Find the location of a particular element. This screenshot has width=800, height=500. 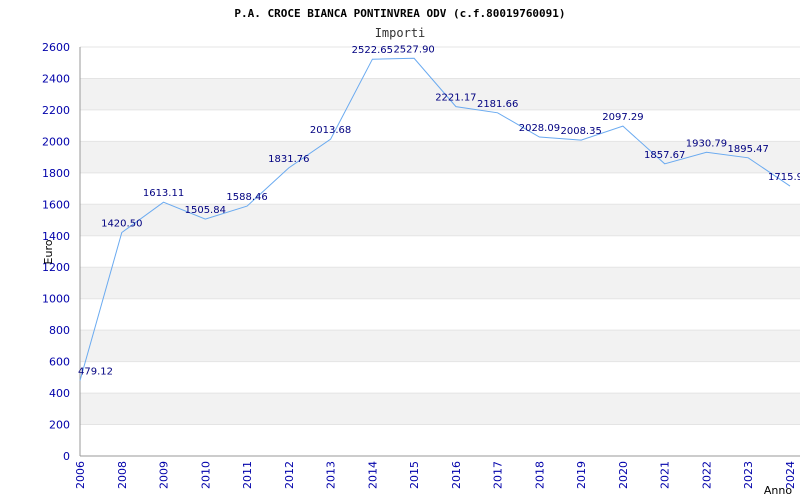

data-label: 2181.66 is located at coordinates (497, 104).